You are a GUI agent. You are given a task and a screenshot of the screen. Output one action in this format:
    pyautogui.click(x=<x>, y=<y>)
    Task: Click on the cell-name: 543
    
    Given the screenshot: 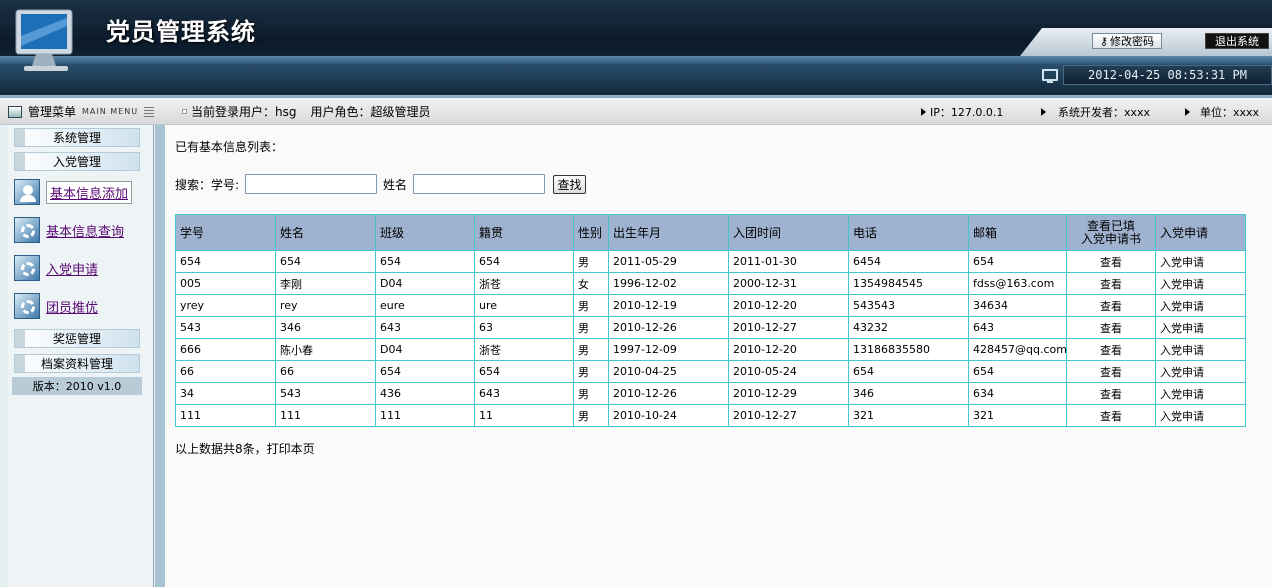 What is the action you would take?
    pyautogui.click(x=325, y=393)
    